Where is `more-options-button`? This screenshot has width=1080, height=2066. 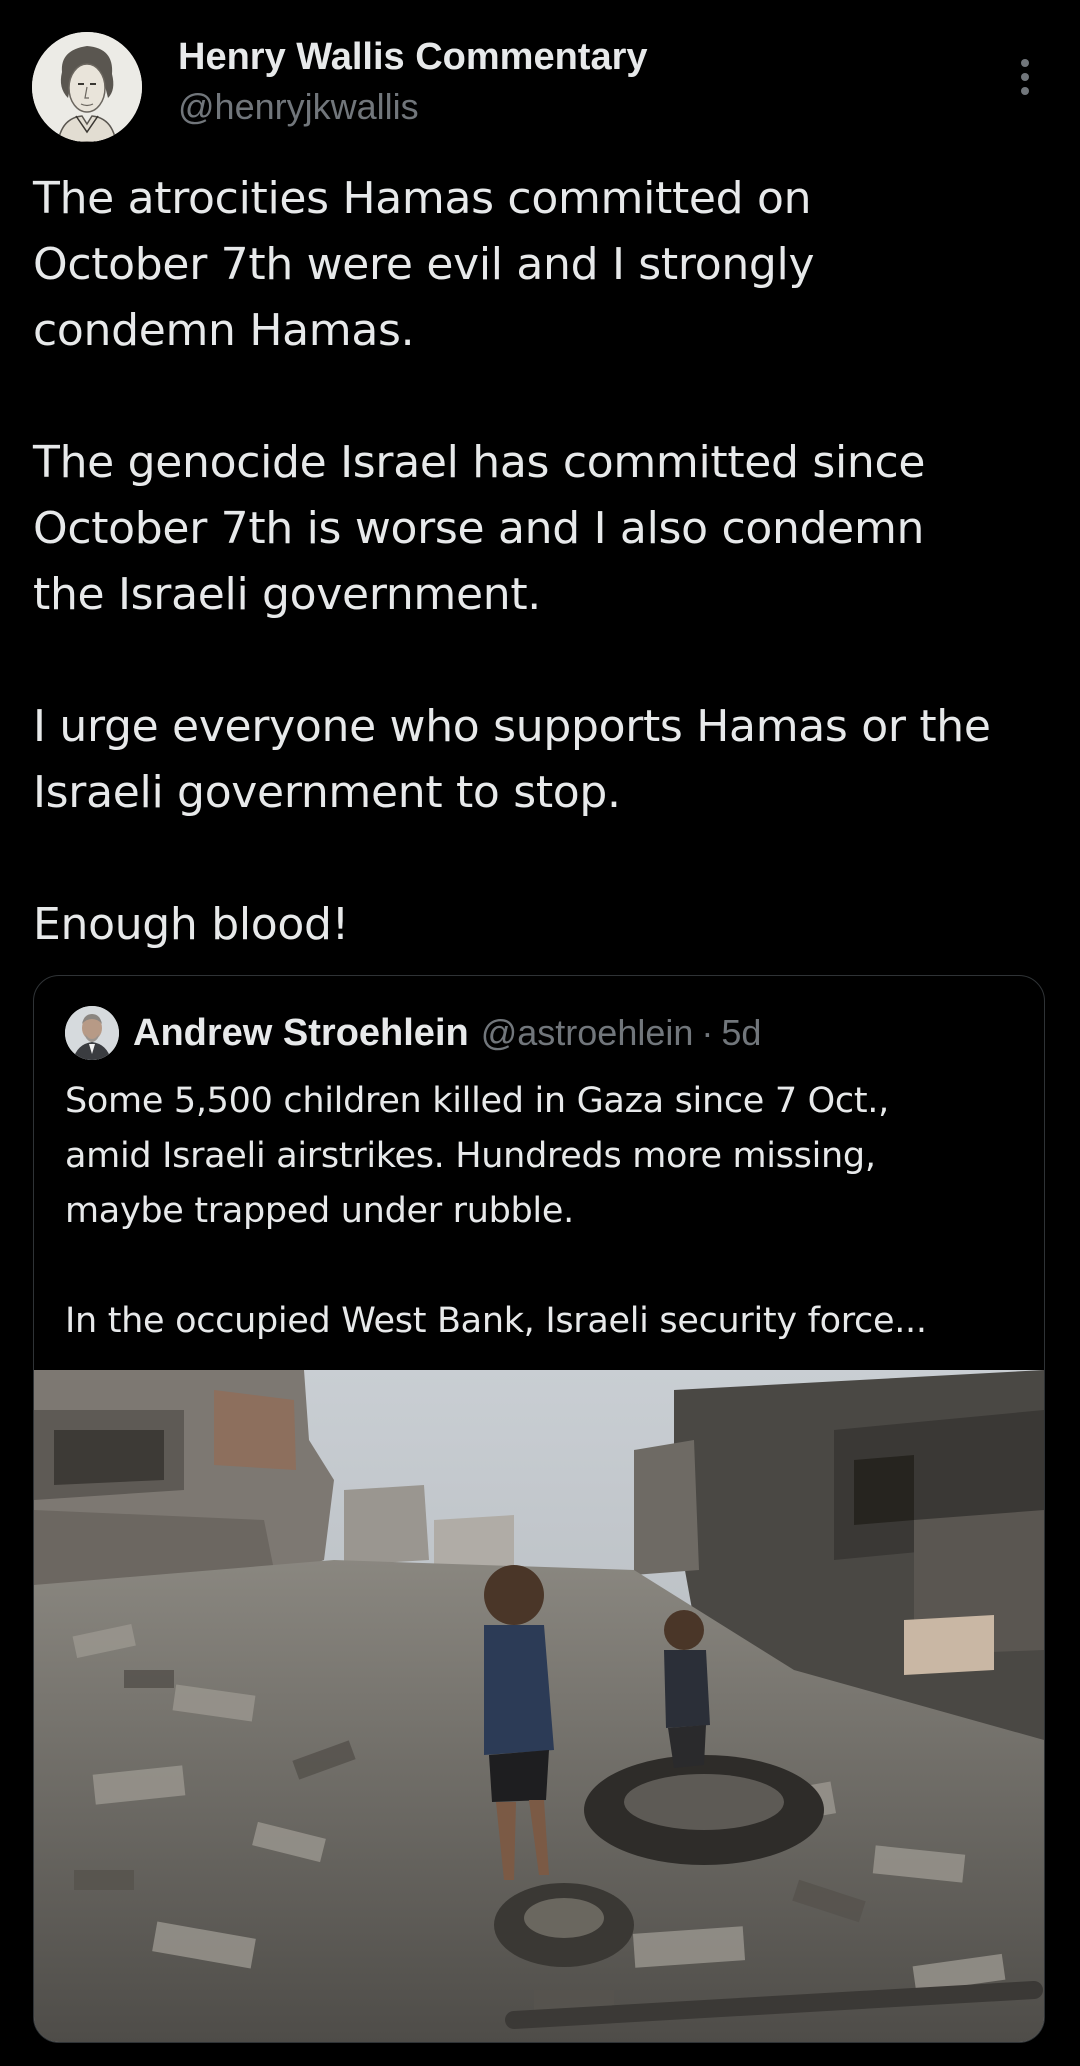 more-options-button is located at coordinates (1025, 77).